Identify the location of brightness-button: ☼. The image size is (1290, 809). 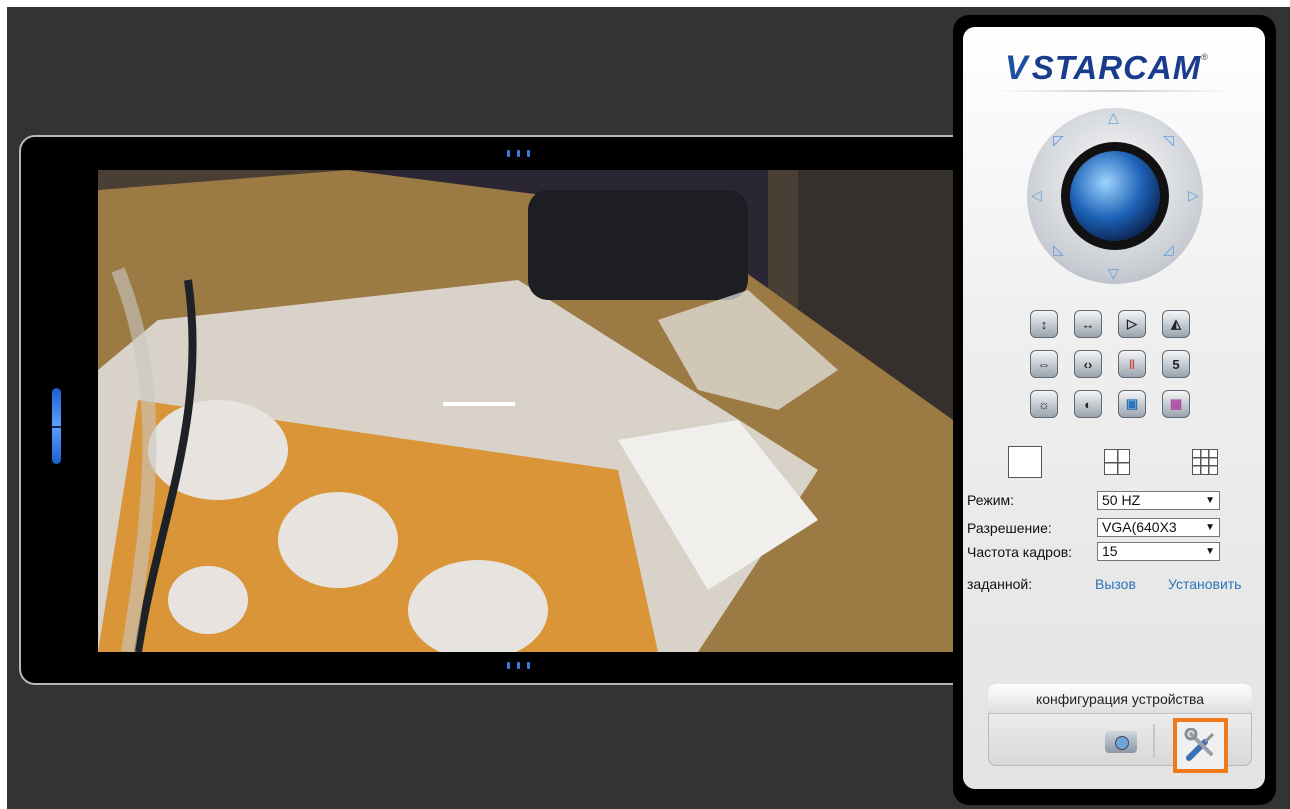
(1044, 404).